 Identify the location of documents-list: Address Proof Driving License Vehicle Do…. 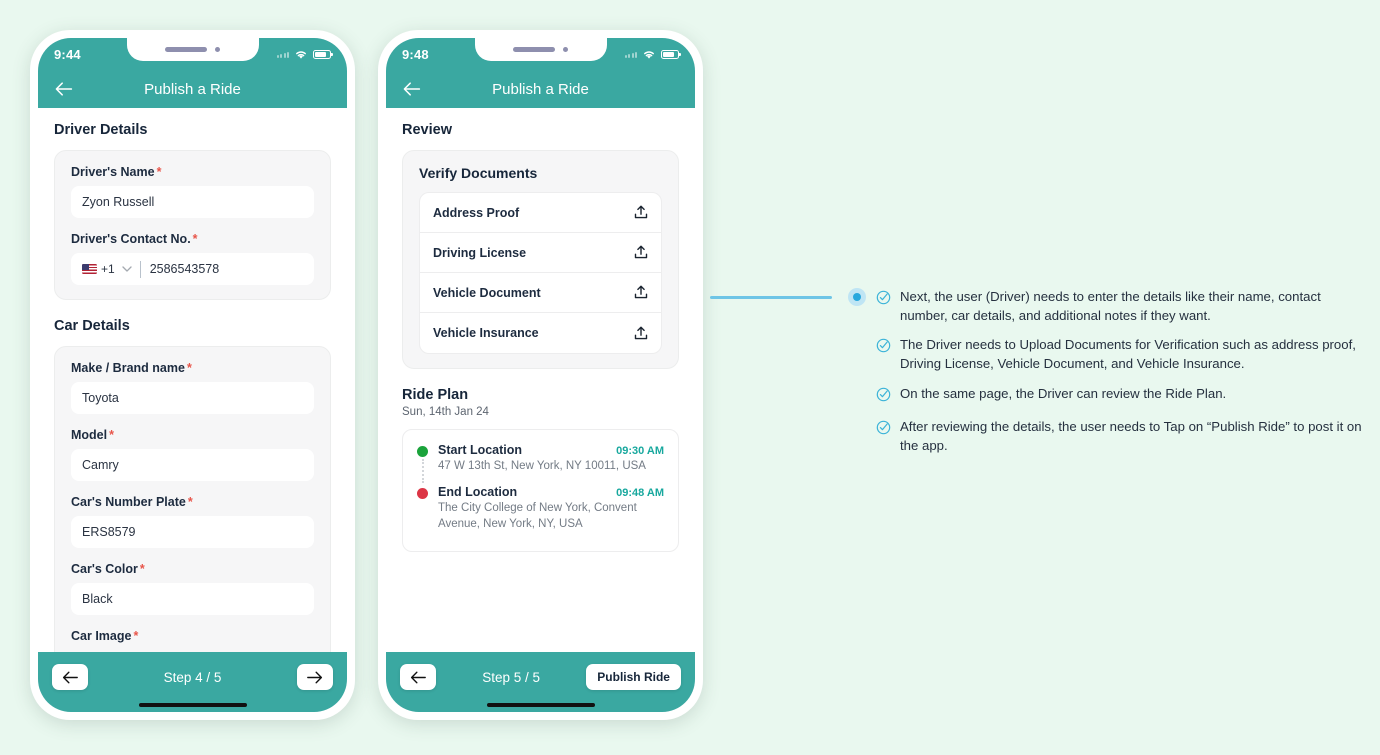
(540, 273).